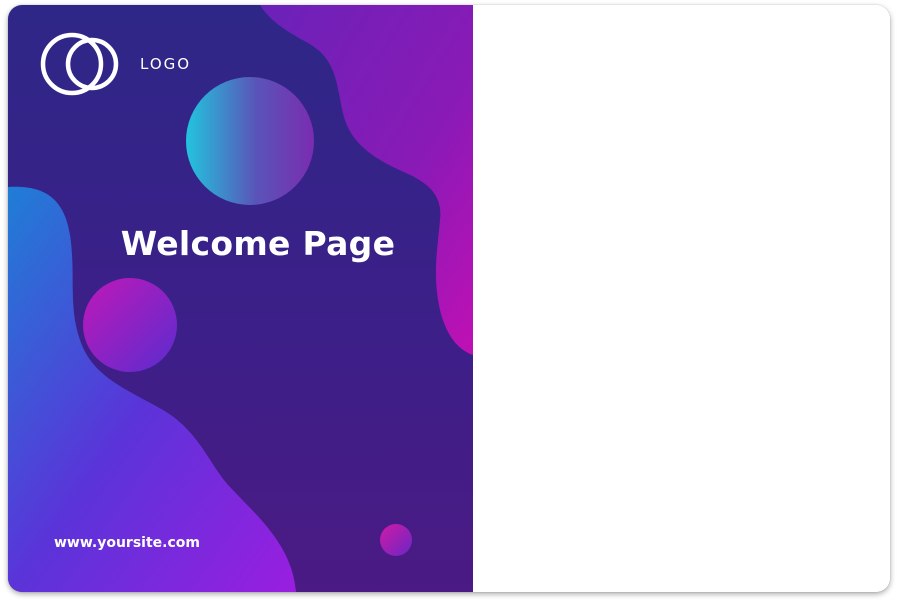  I want to click on large-decorative-circle, so click(250, 141).